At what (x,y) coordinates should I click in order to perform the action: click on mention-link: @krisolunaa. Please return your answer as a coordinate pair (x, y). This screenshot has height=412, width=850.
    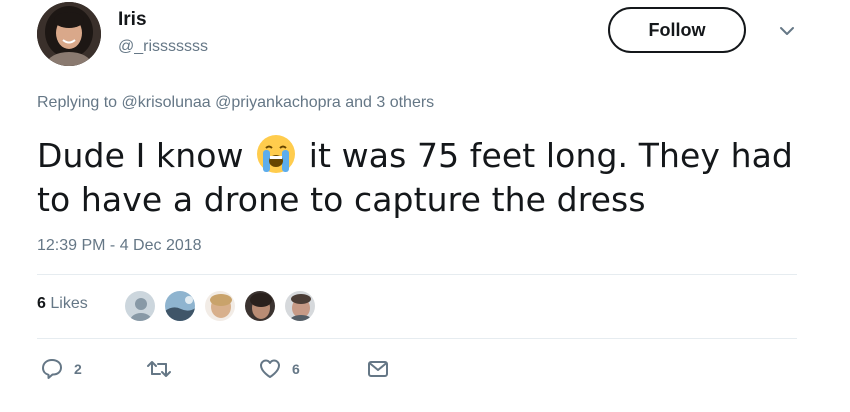
    Looking at the image, I should click on (166, 102).